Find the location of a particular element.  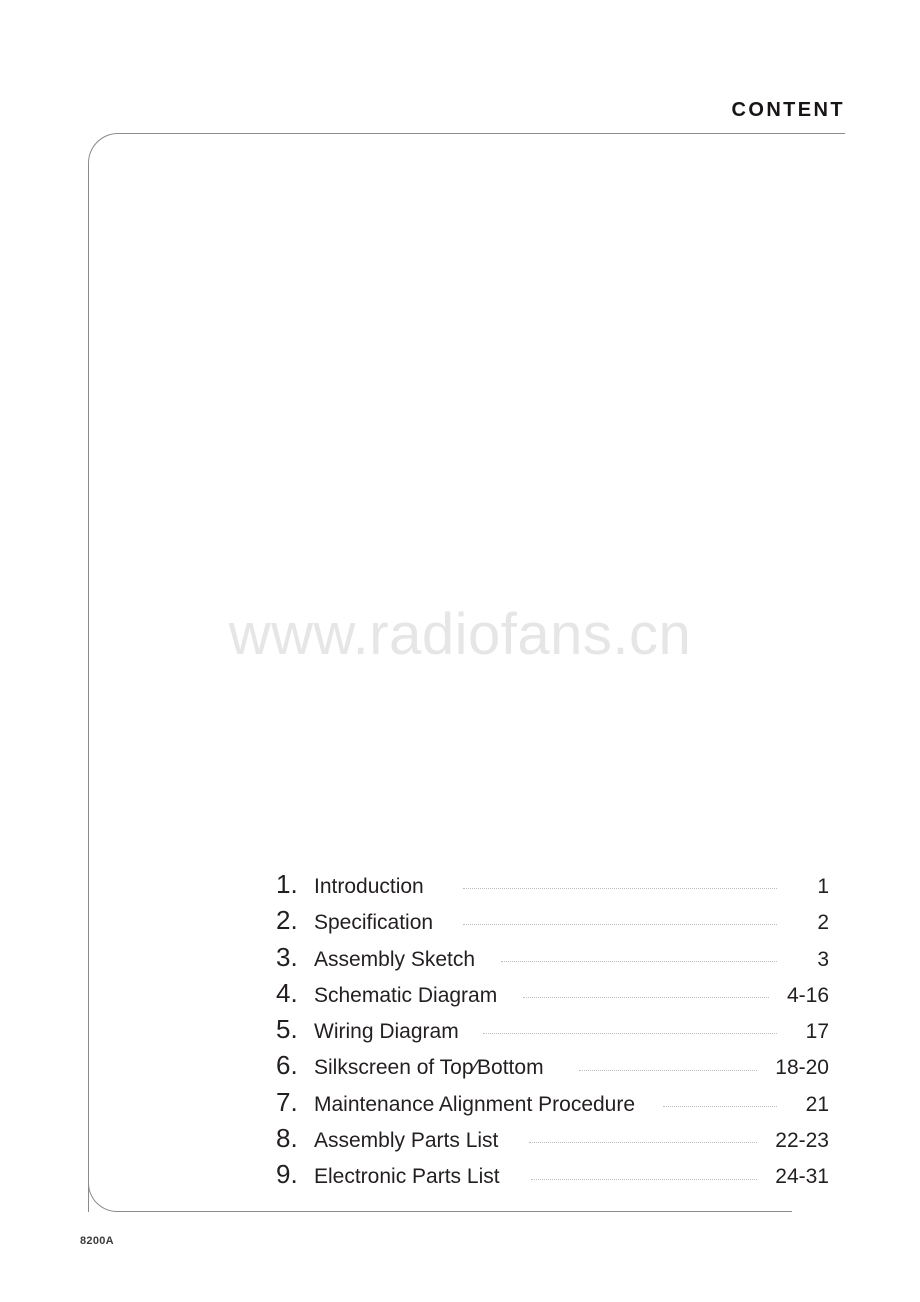

toc-entry-number: 7. is located at coordinates (287, 1101).